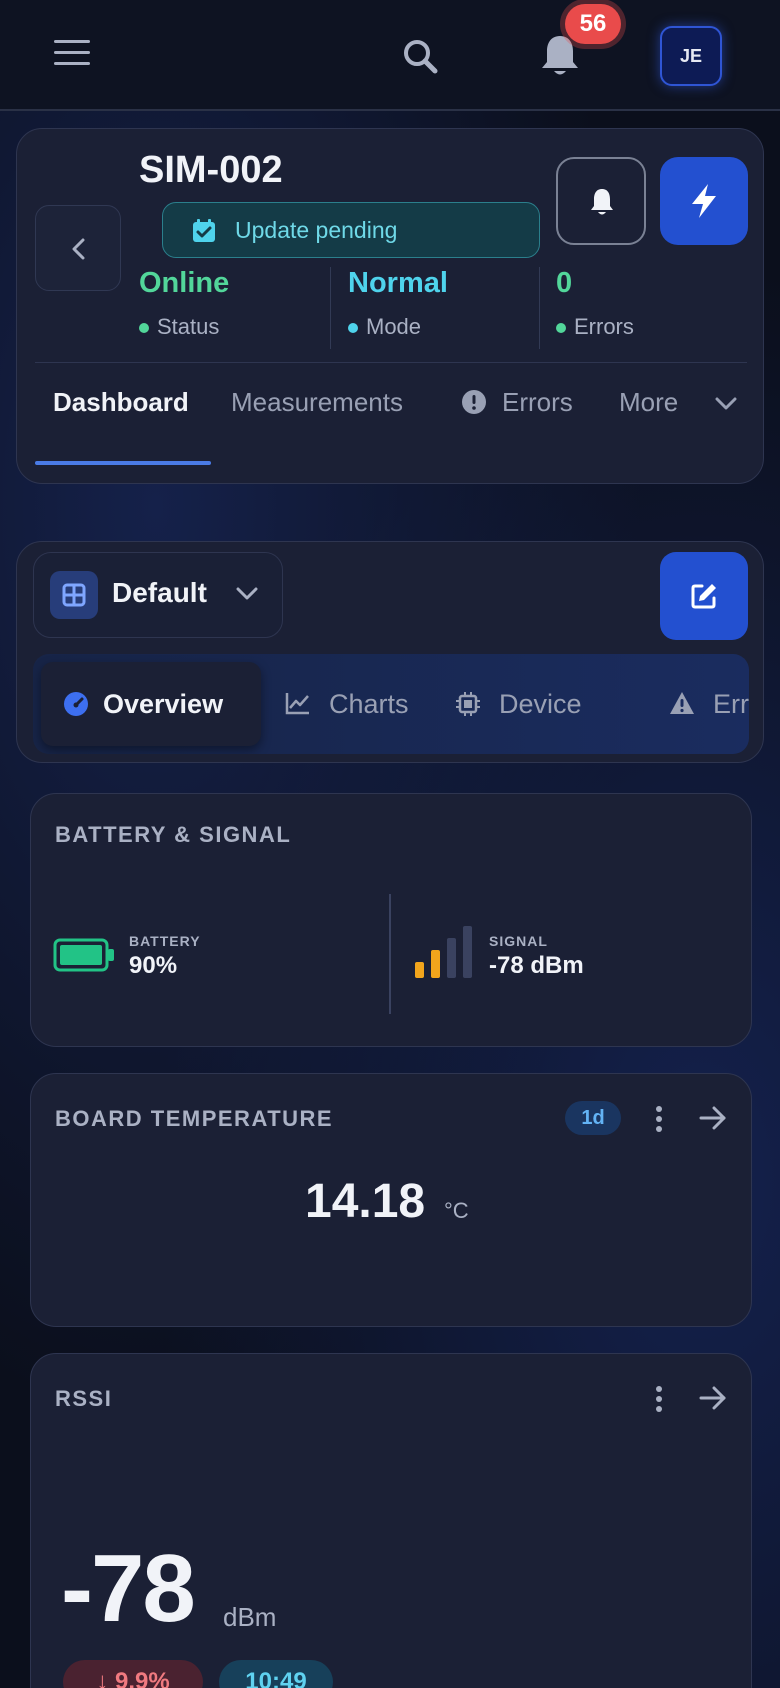  Describe the element at coordinates (188, 326) in the screenshot. I see `status-label: Status` at that location.